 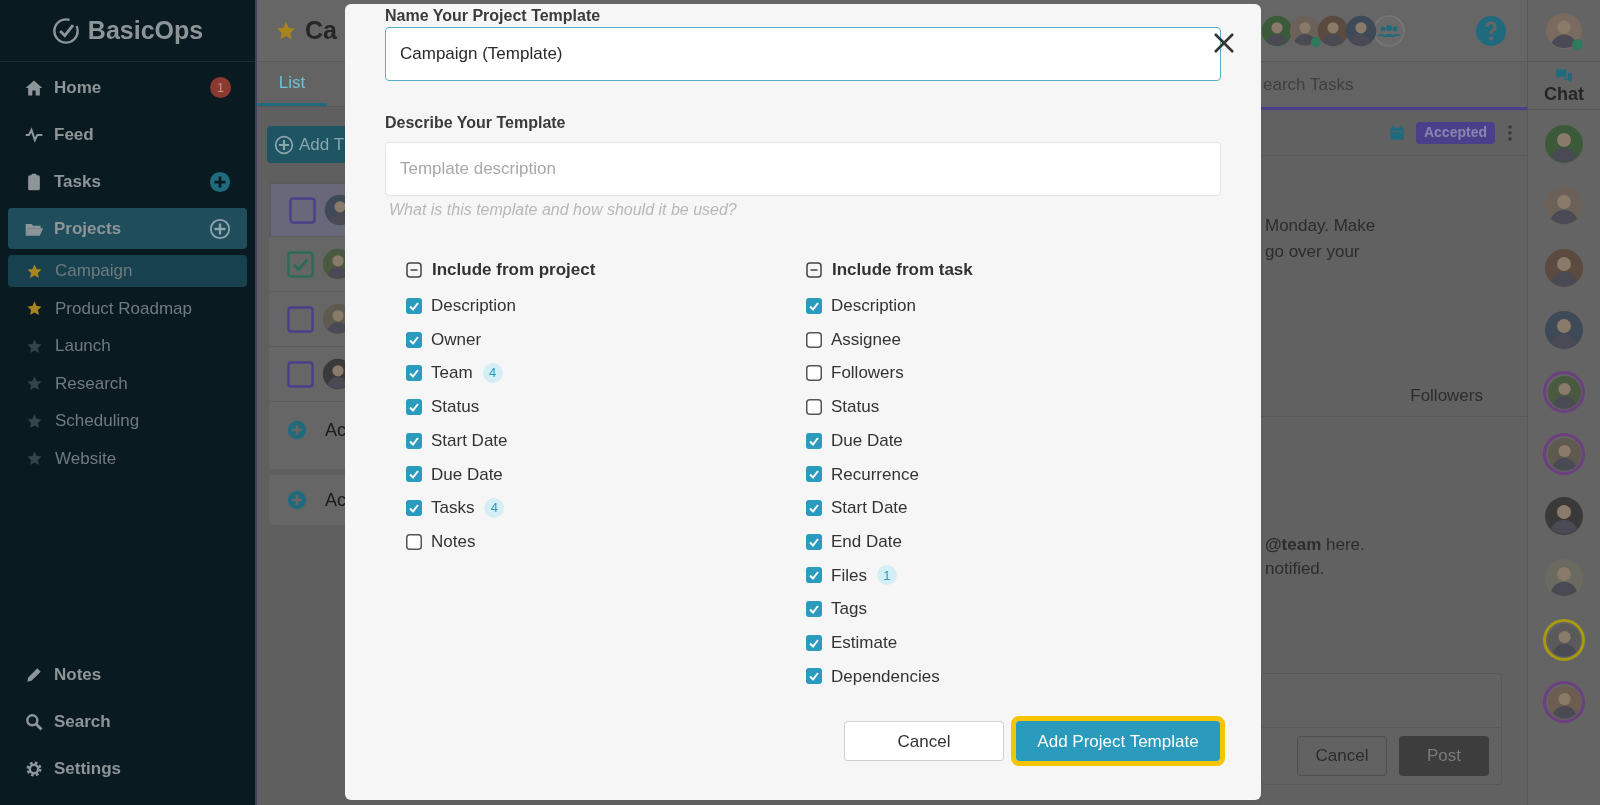 What do you see at coordinates (127, 228) in the screenshot?
I see `sidebar-item: Projects` at bounding box center [127, 228].